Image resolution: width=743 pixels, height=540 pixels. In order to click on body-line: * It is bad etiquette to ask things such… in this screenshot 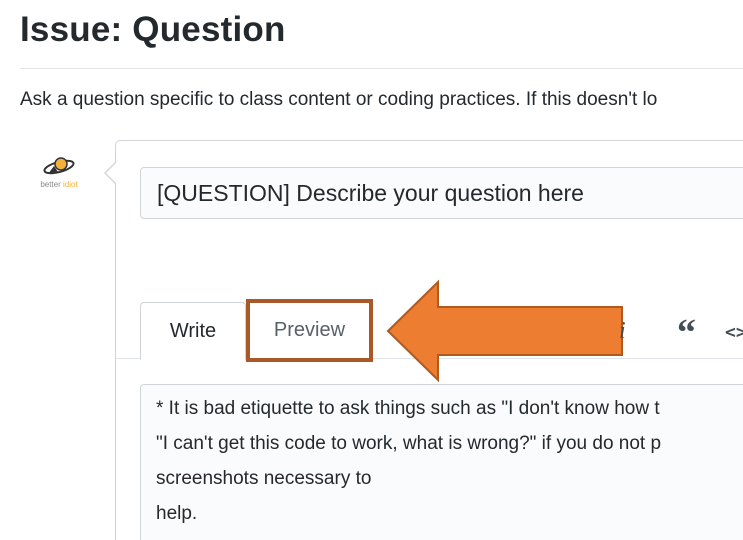, I will do `click(408, 408)`.